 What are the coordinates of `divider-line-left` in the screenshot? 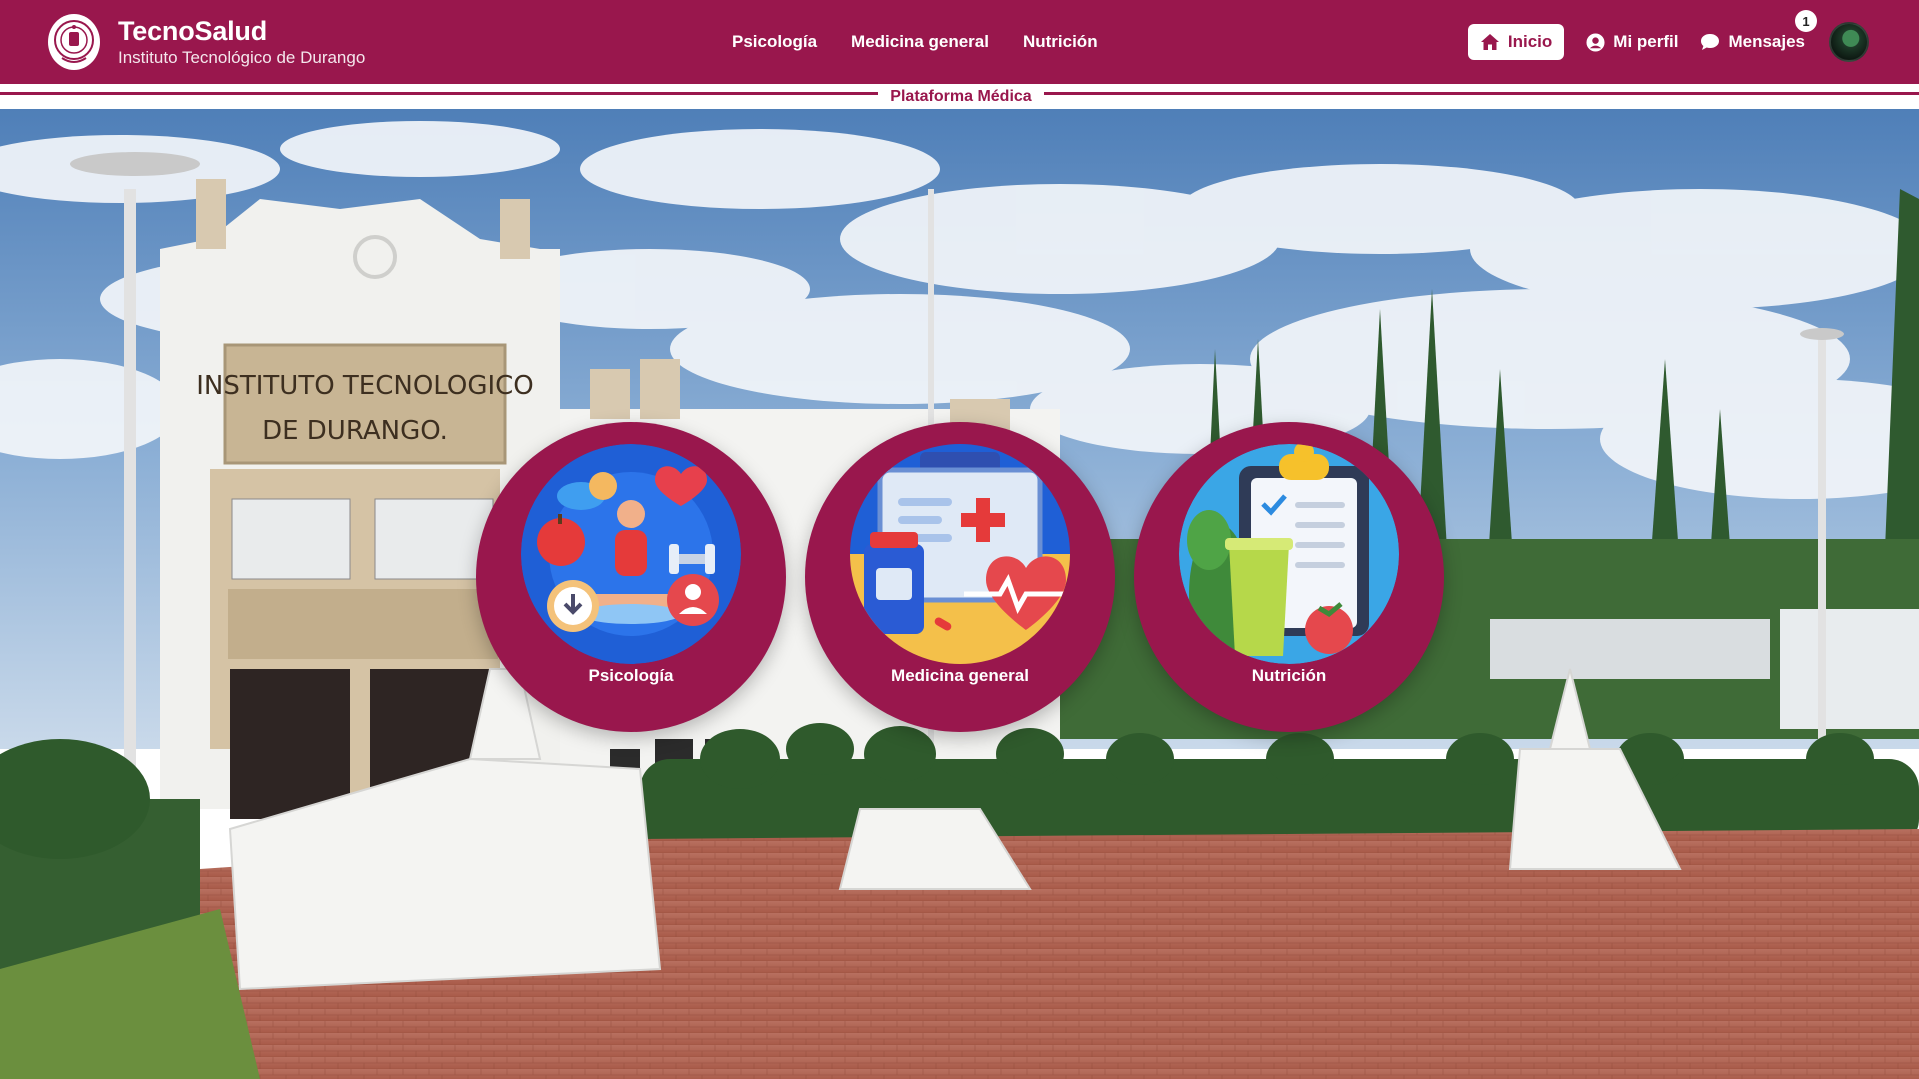 It's located at (439, 93).